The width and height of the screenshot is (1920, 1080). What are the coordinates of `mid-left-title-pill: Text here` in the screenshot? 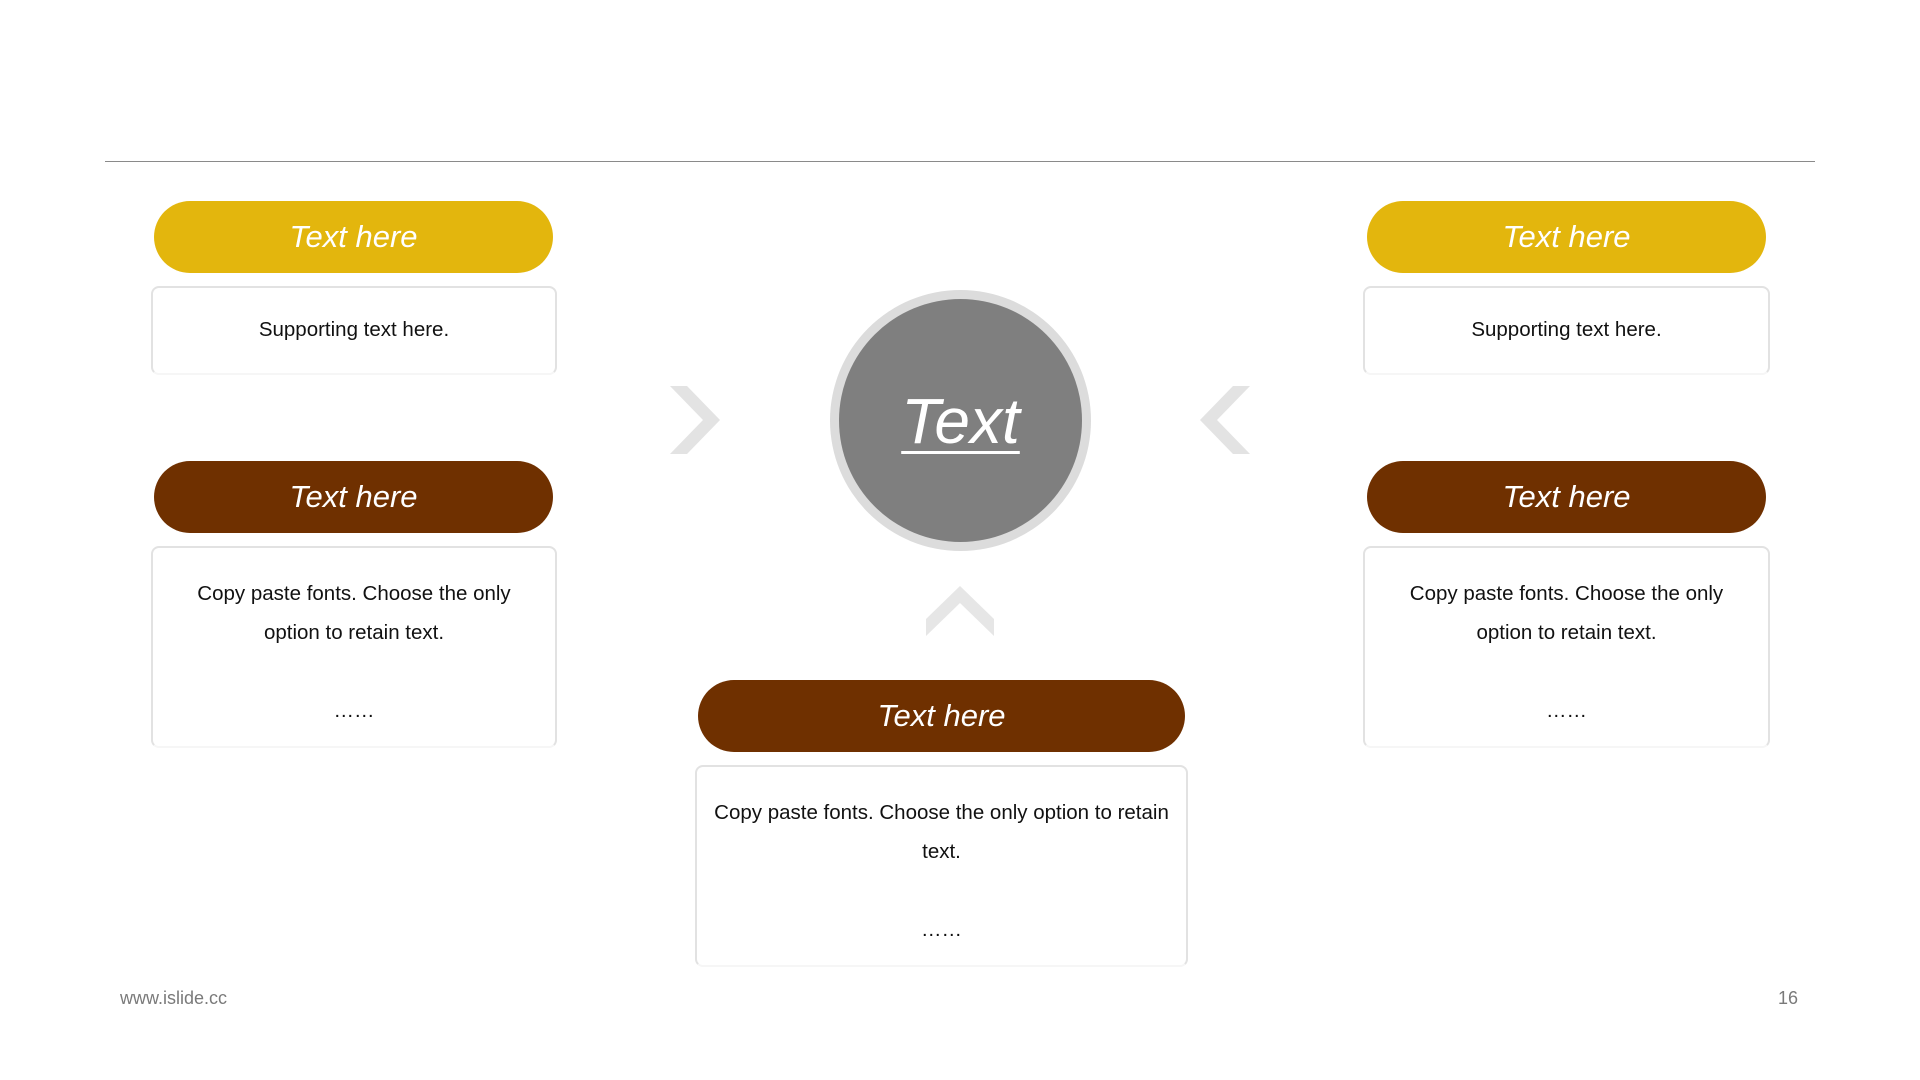 It's located at (353, 497).